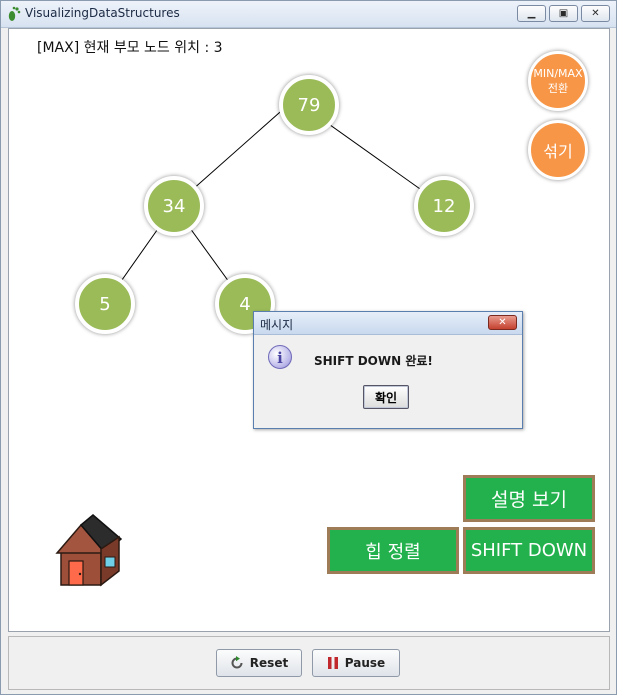 The height and width of the screenshot is (695, 617). I want to click on min-max-toggle-button: MIN/MAX 전환, so click(558, 81).